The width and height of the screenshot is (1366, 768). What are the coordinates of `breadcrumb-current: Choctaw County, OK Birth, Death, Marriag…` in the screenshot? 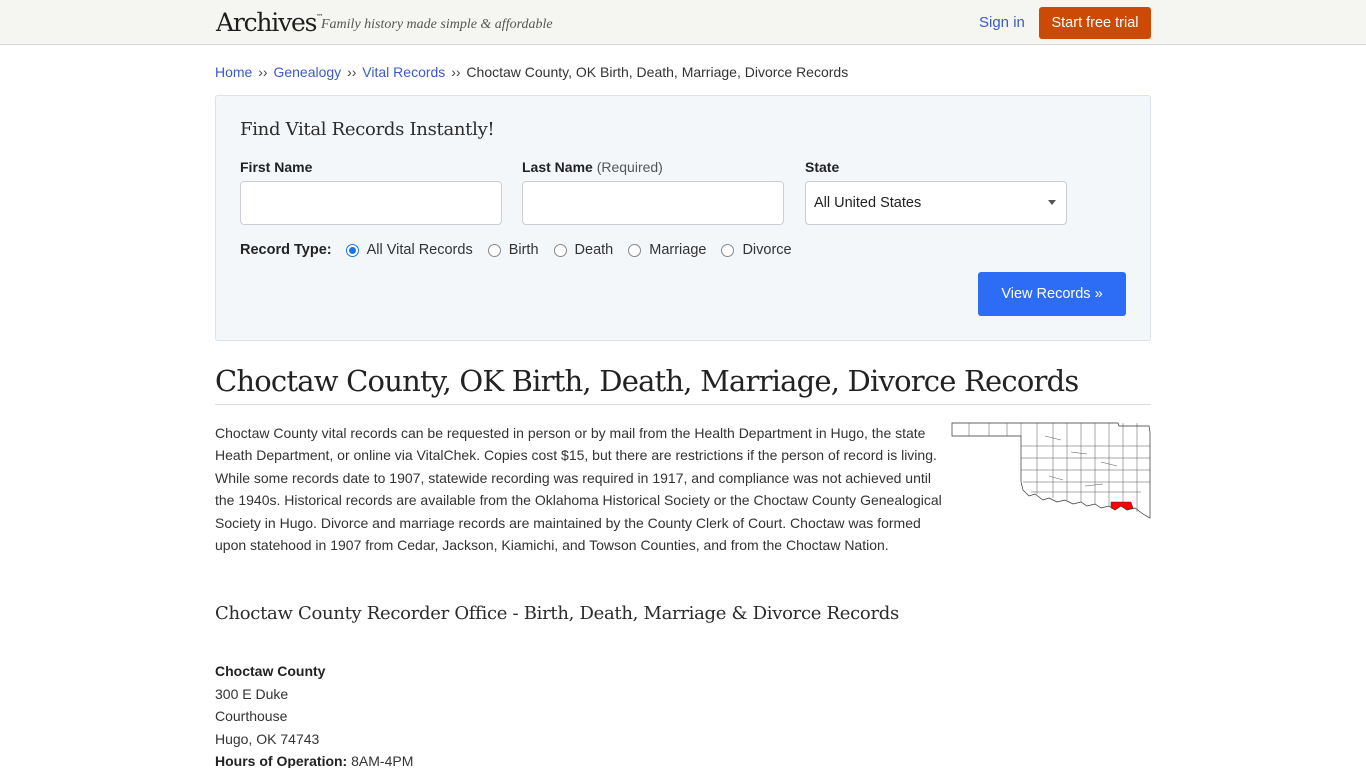 It's located at (657, 72).